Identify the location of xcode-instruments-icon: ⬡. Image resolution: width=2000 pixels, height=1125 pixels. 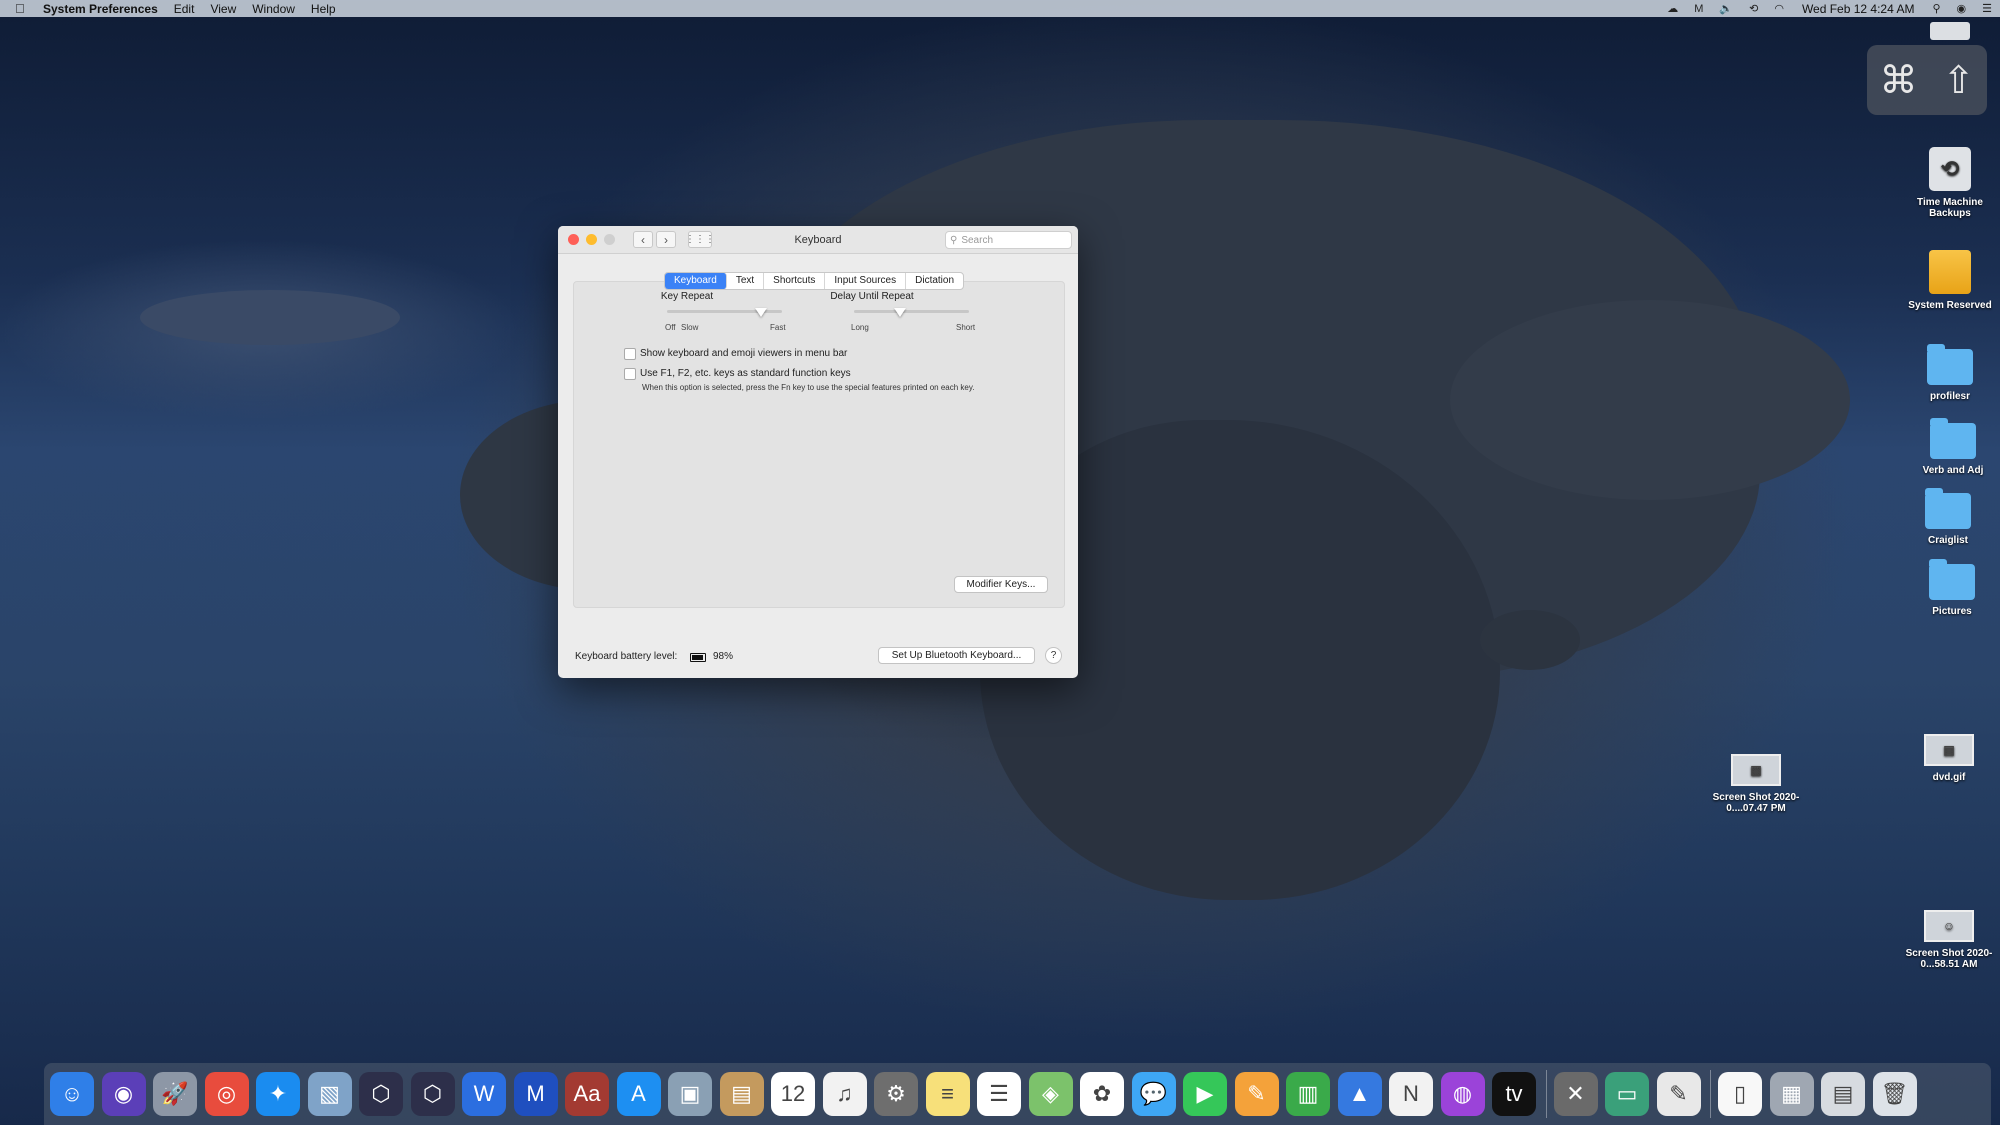
(381, 1094).